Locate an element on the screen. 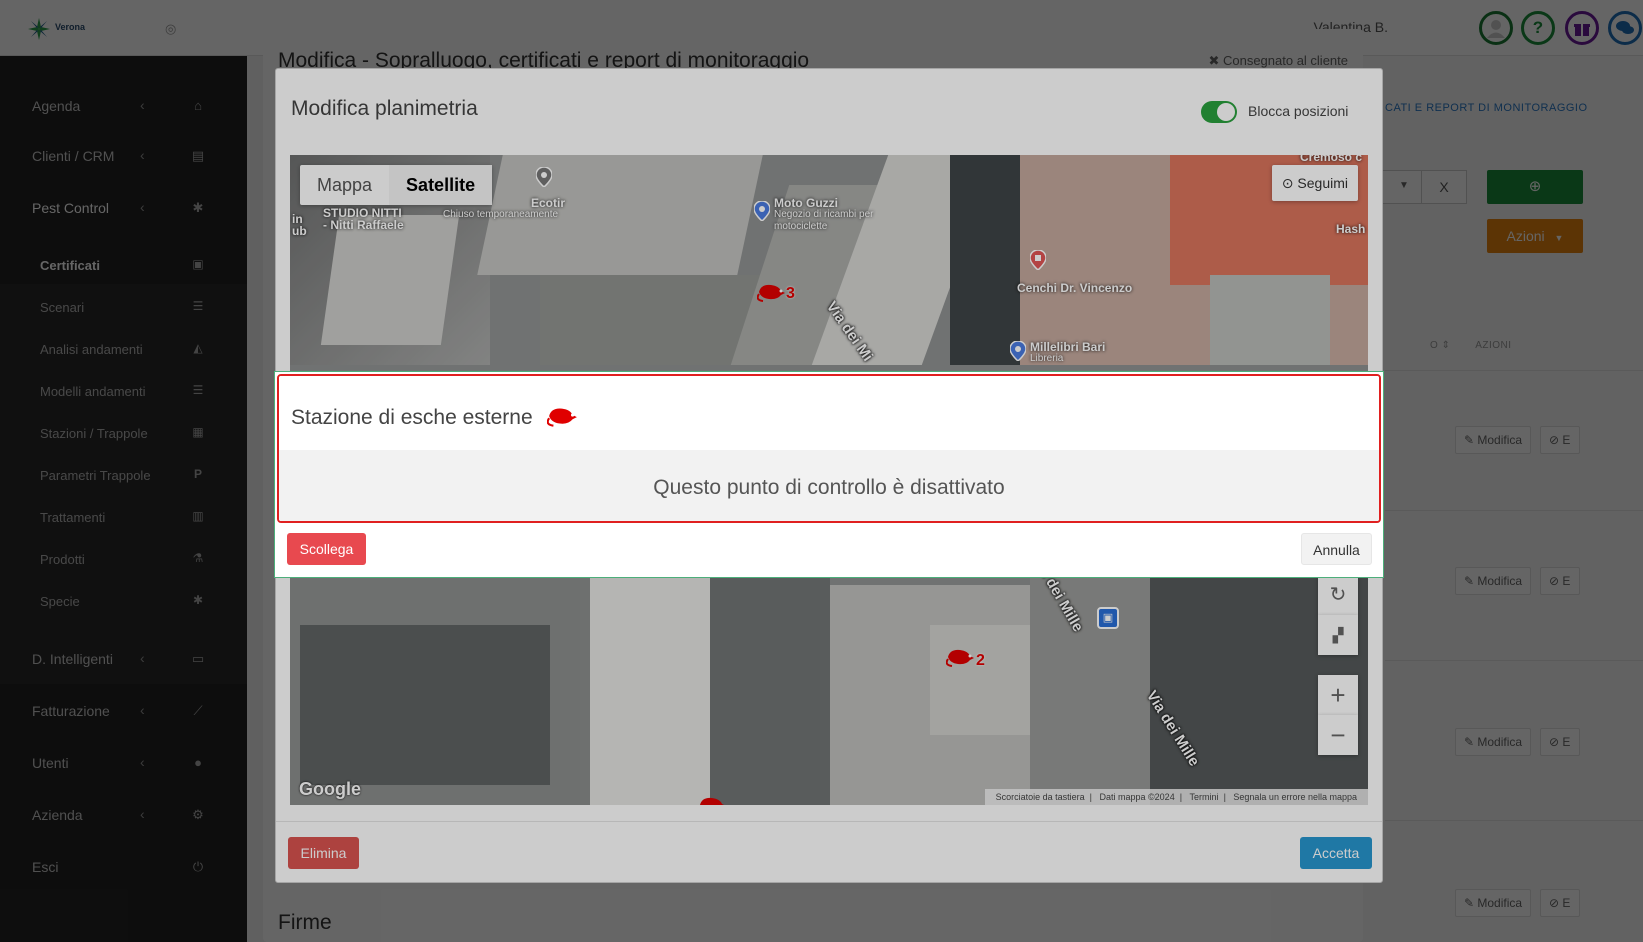  station-disabled-message: Questo punto di controllo è disattivato is located at coordinates (829, 487).